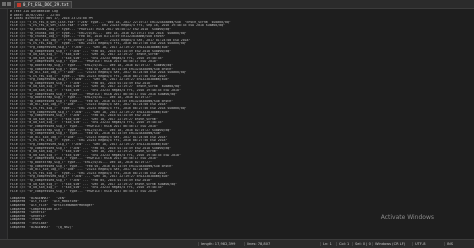 The height and width of the screenshot is (248, 474). What do you see at coordinates (4, 4) in the screenshot?
I see `new-file-icon` at bounding box center [4, 4].